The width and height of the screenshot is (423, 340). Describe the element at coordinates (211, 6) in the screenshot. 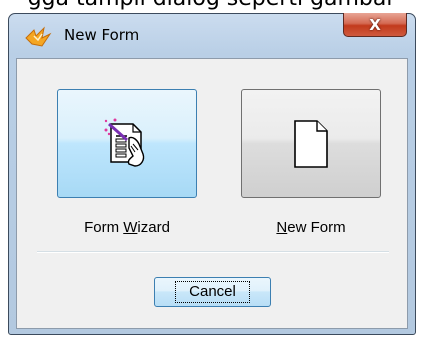

I see `background-caption-text: gga tampil dialog seperti gambar` at that location.